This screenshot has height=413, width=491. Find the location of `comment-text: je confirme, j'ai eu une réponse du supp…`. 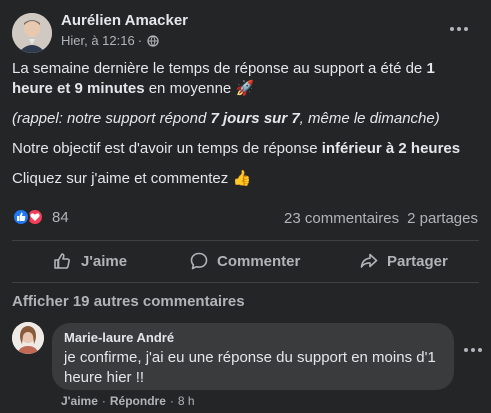

comment-text: je confirme, j'ai eu une réponse du supp… is located at coordinates (250, 367).